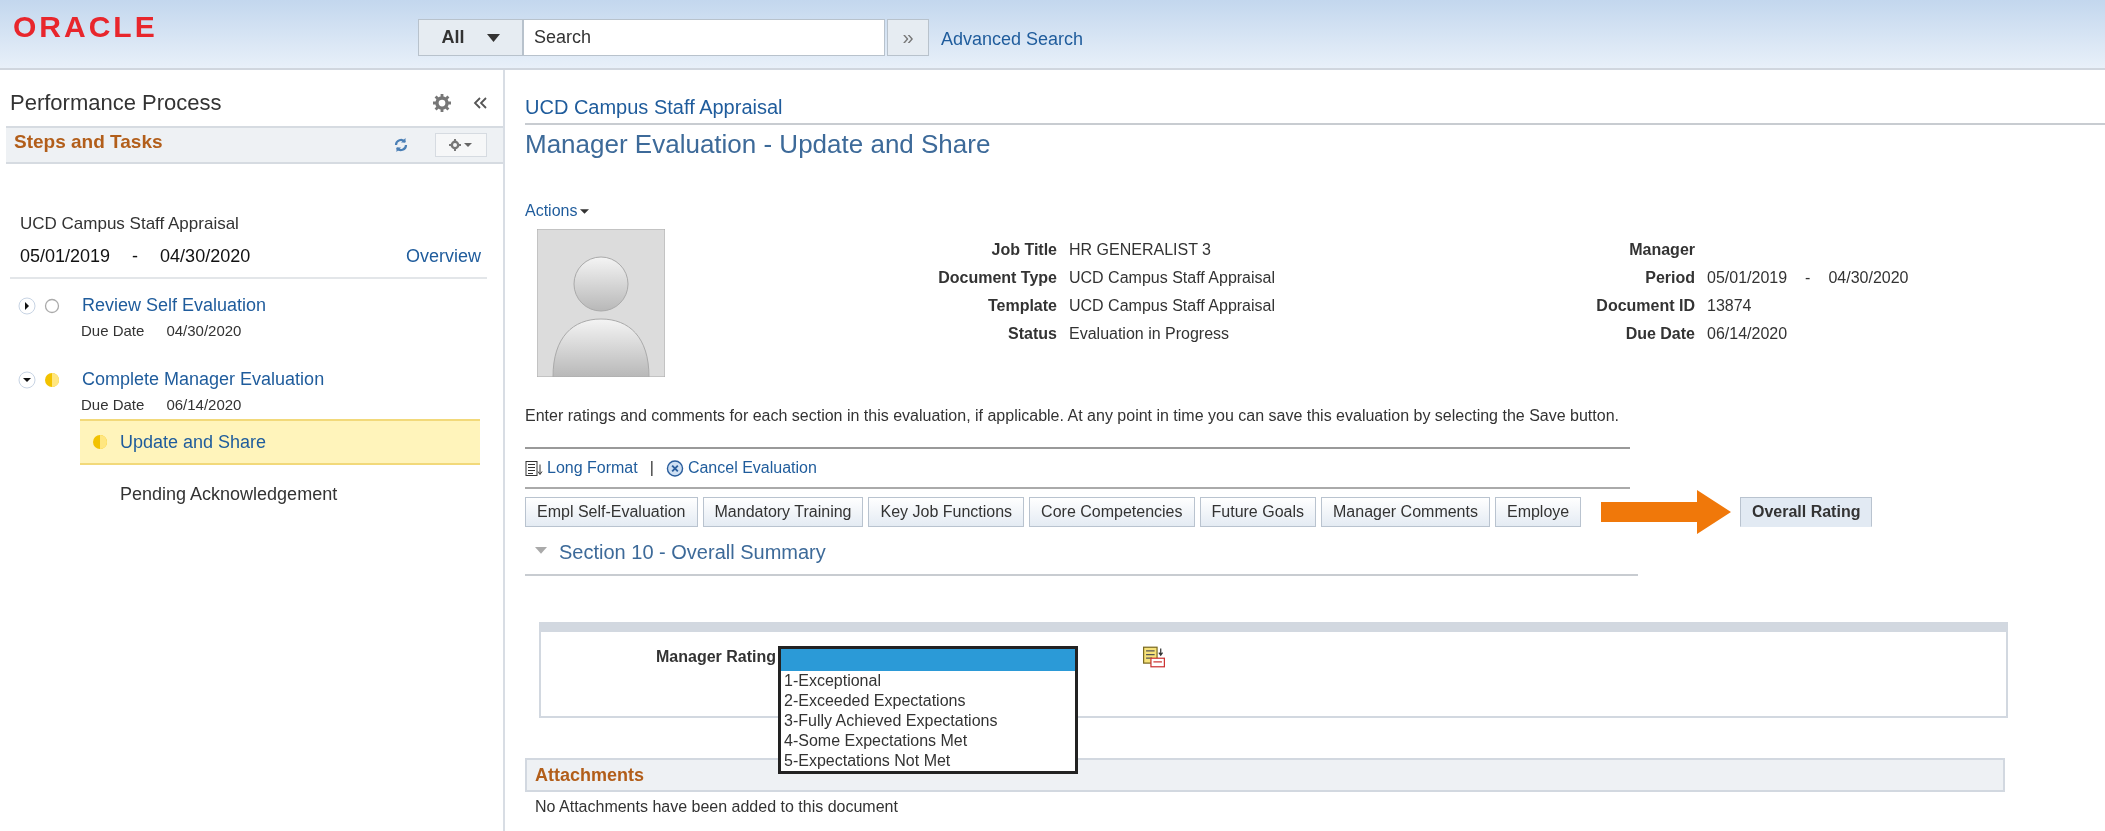  What do you see at coordinates (203, 379) in the screenshot?
I see `step-link: Complete Manager Evaluation` at bounding box center [203, 379].